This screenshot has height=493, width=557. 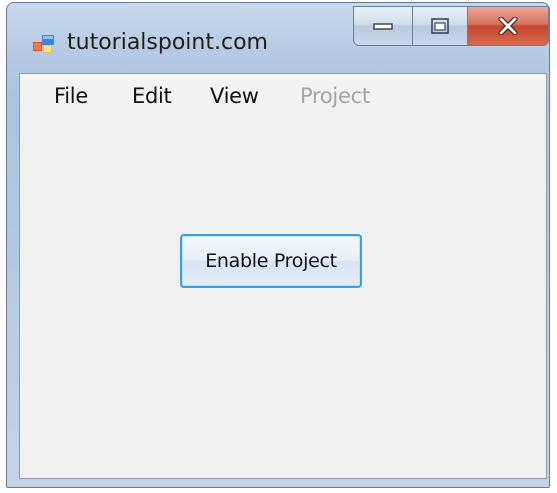 What do you see at coordinates (283, 97) in the screenshot?
I see `menu-bar: File Edit View Project` at bounding box center [283, 97].